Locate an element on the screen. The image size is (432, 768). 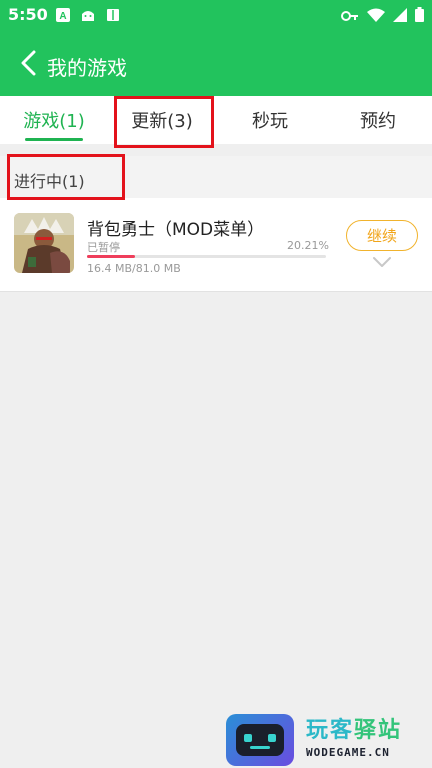
game-icon is located at coordinates (44, 243).